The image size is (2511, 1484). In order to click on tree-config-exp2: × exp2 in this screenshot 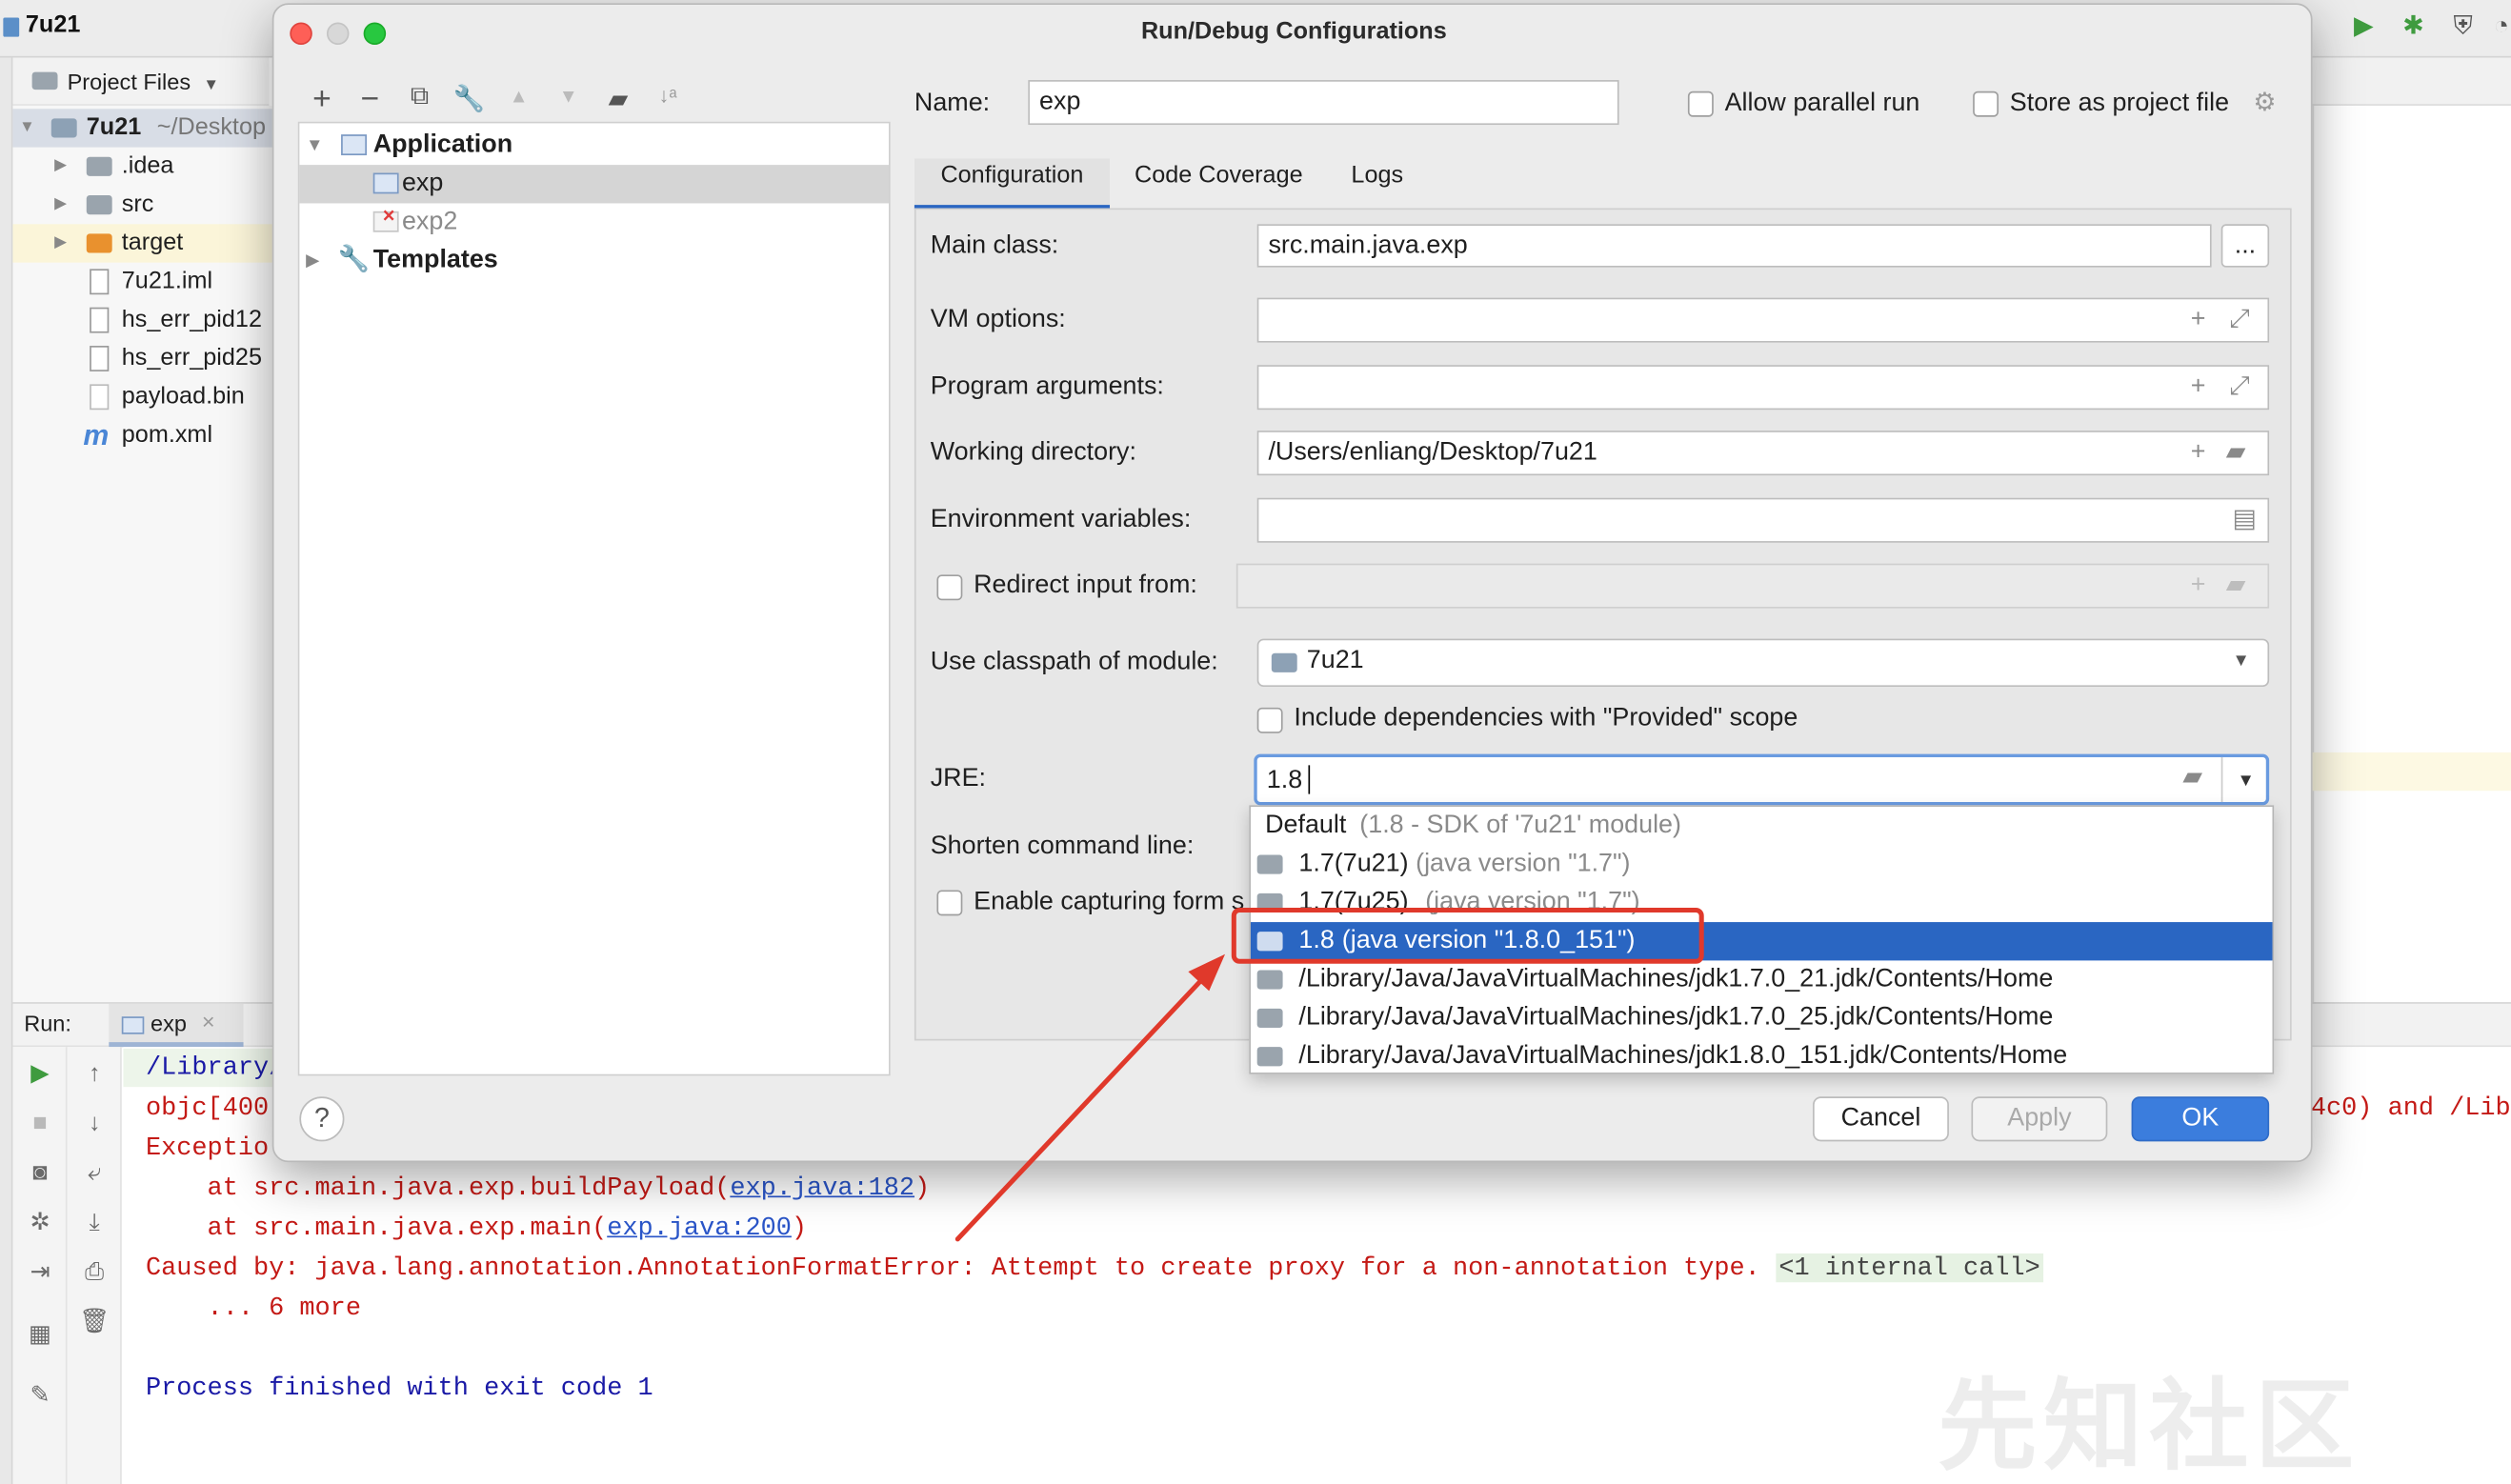, I will do `click(594, 222)`.